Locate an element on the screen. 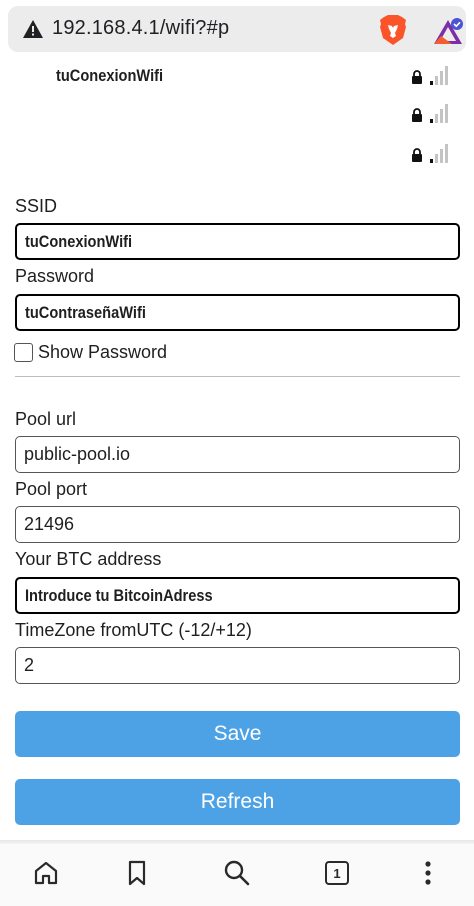  pool-port-input: 21496 is located at coordinates (237, 524).